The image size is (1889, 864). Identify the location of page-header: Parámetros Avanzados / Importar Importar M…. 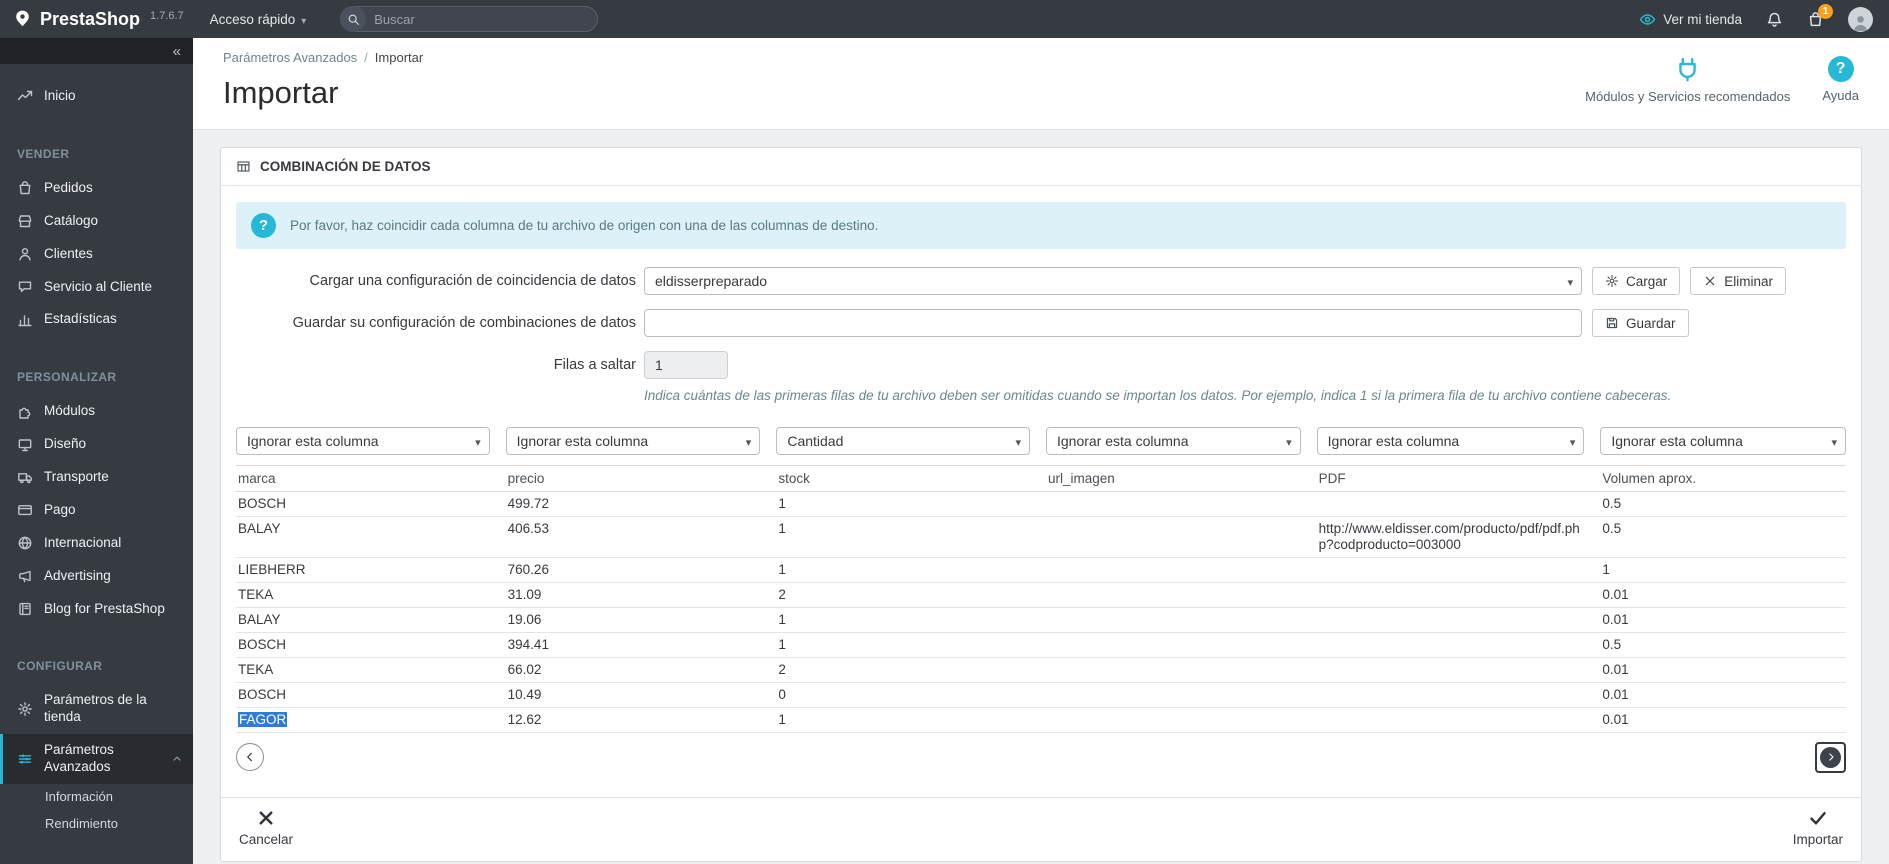
(1041, 84).